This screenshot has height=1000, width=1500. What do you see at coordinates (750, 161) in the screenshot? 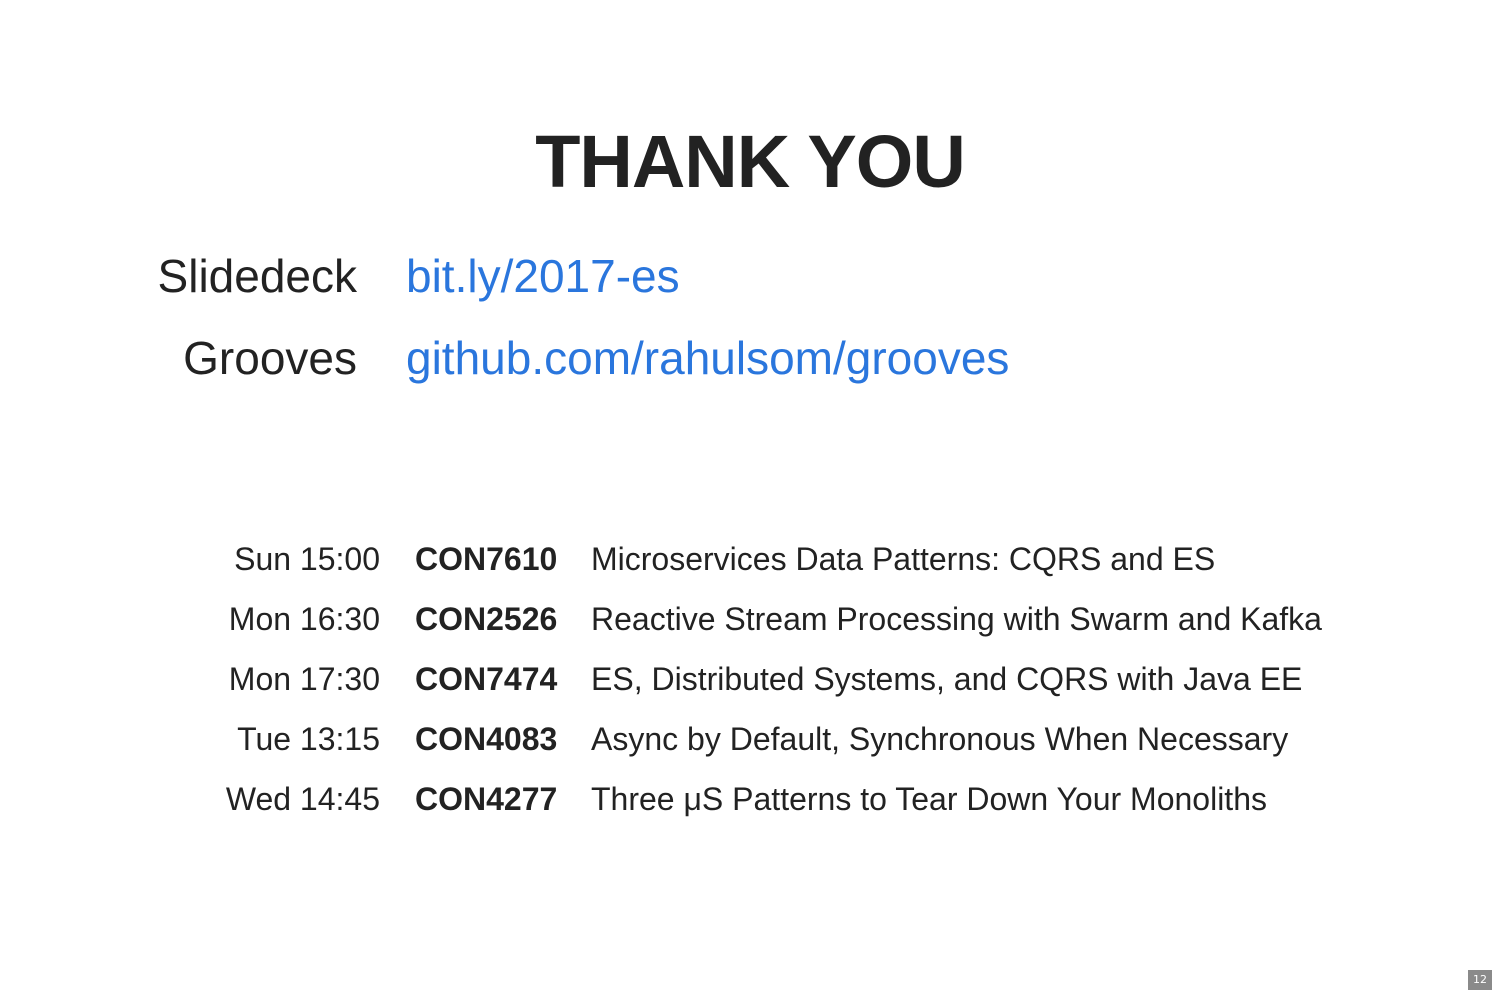
I see `slide-title: THANK YOU` at bounding box center [750, 161].